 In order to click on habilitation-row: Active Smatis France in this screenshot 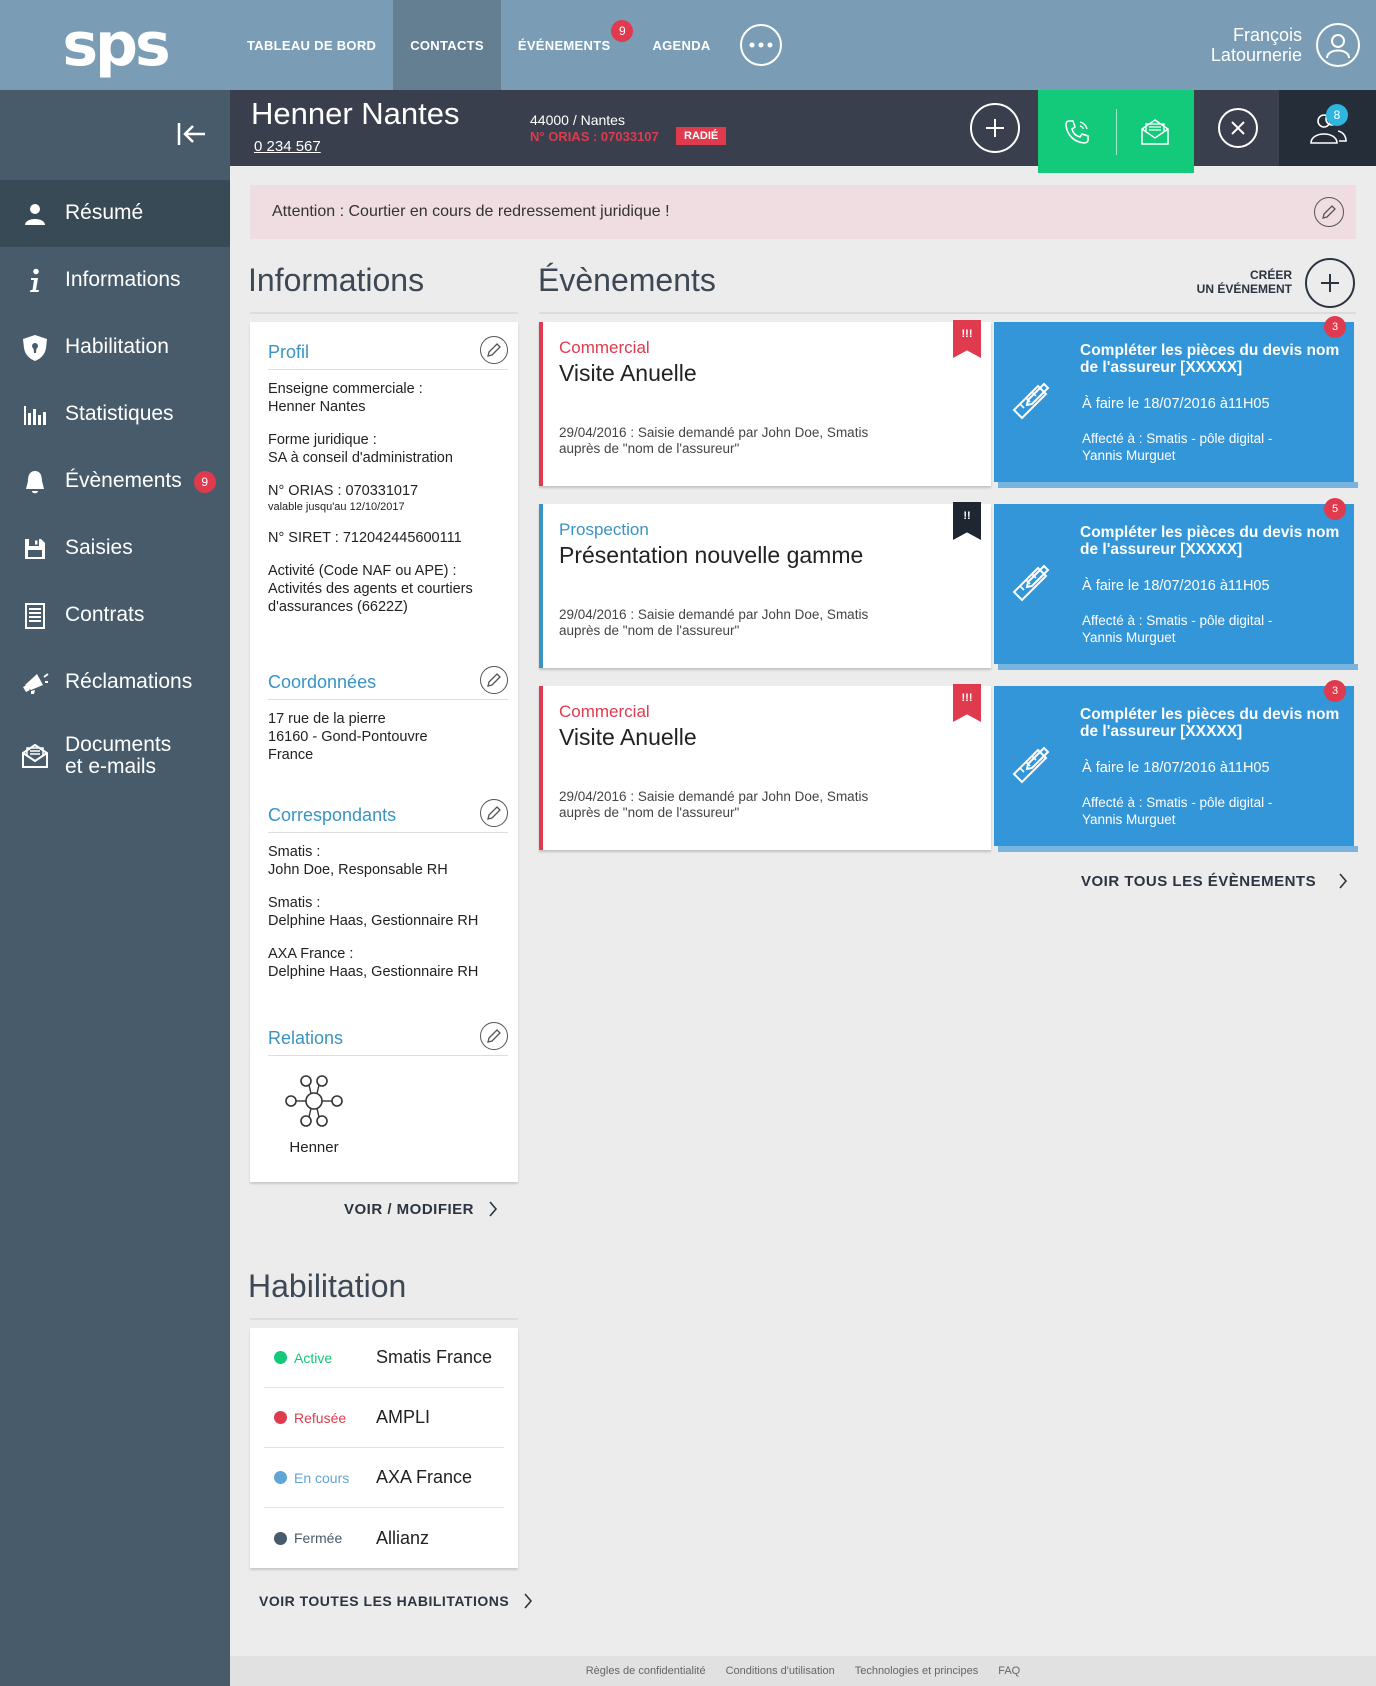, I will do `click(384, 1358)`.